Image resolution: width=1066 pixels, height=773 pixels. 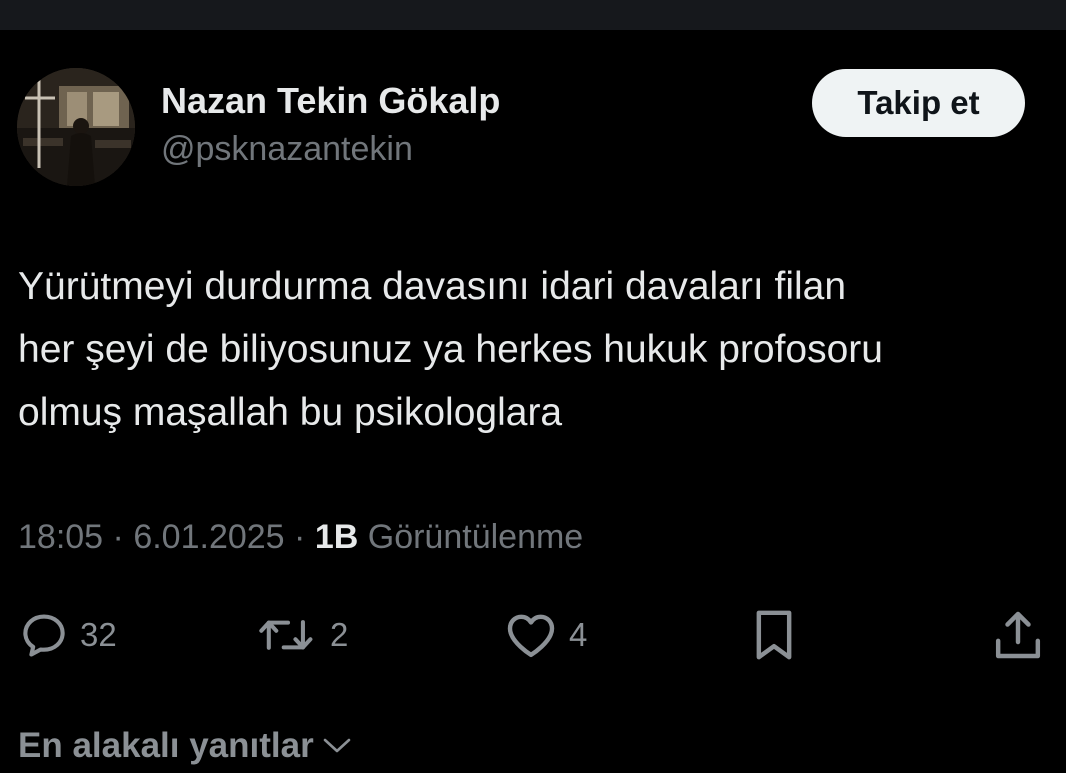 What do you see at coordinates (60, 537) in the screenshot?
I see `tweet-time: 18:05` at bounding box center [60, 537].